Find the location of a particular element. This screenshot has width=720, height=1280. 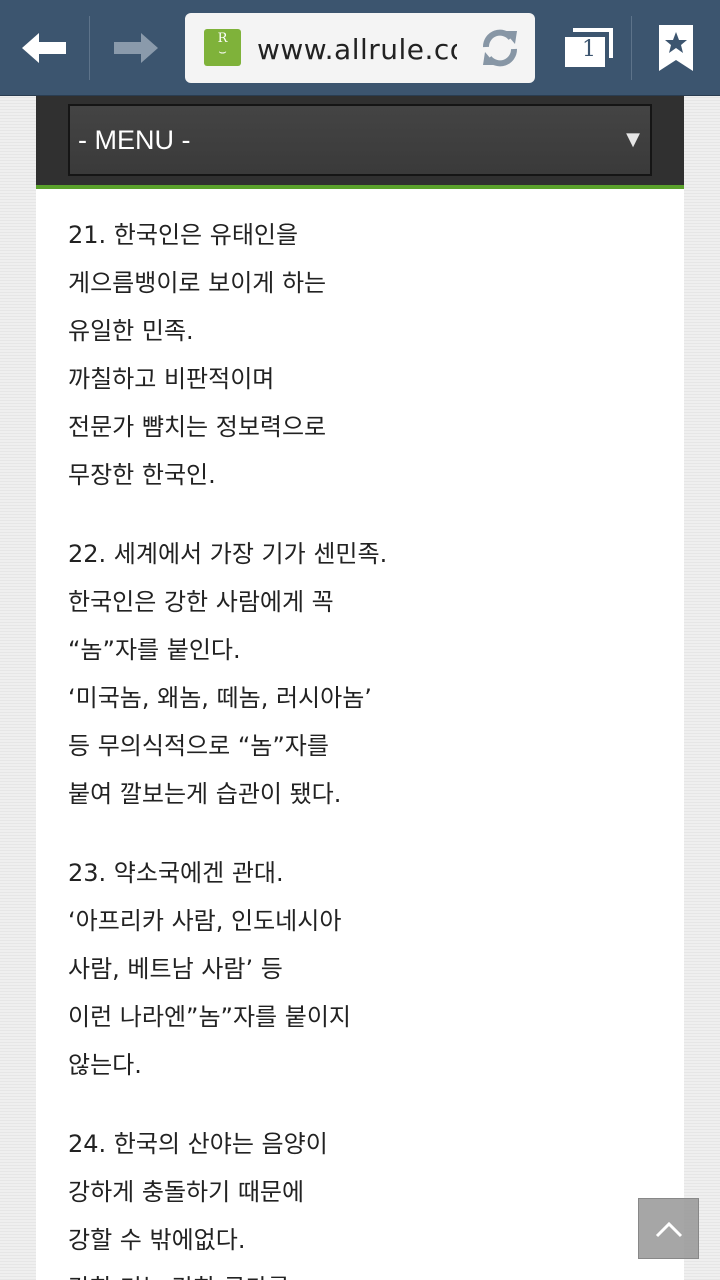

text-line: 한국인은 강한 사람에게 꼭 is located at coordinates (201, 602).